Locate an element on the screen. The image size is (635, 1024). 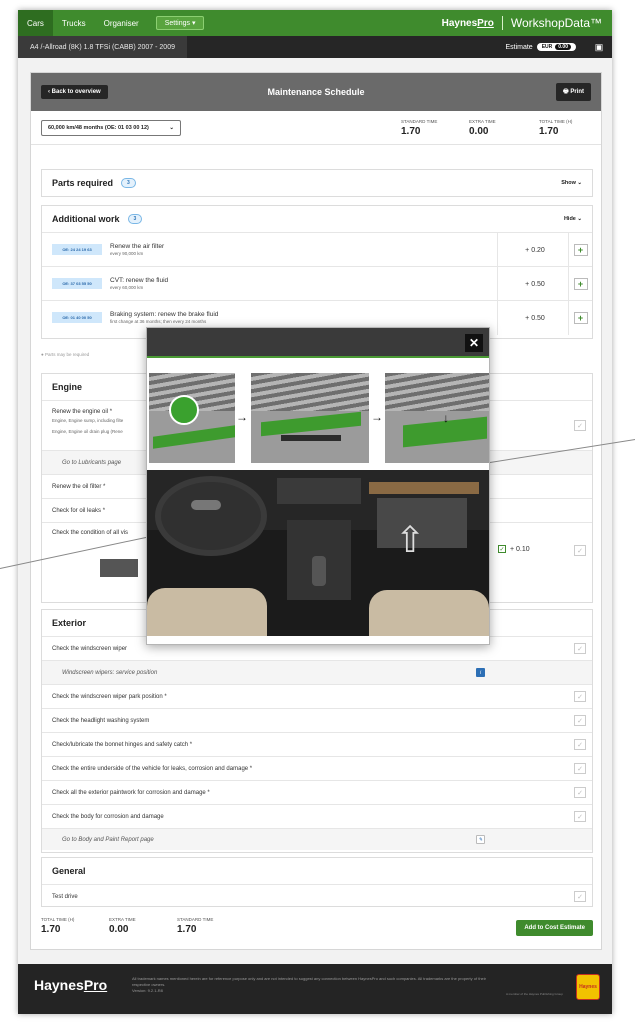
print-icon: ▣ is located at coordinates (599, 47).